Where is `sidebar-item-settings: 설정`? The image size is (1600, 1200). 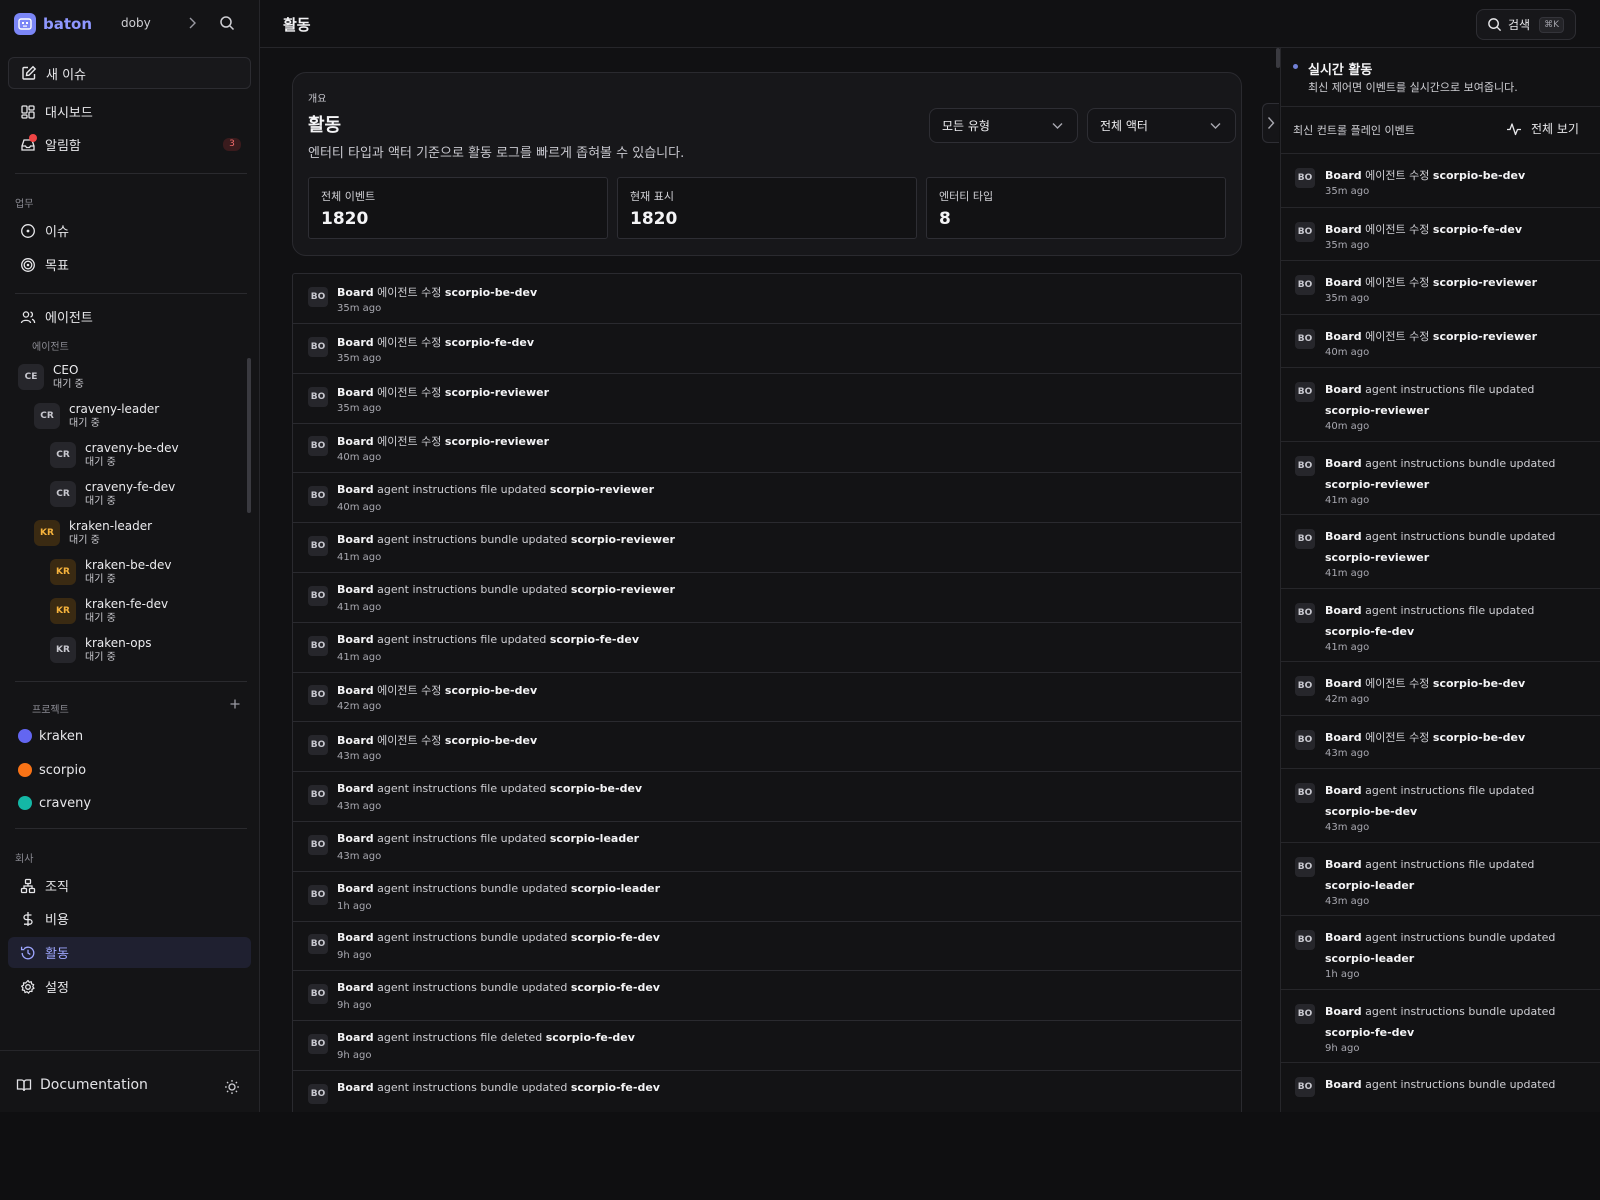
sidebar-item-settings: 설정 is located at coordinates (129, 986).